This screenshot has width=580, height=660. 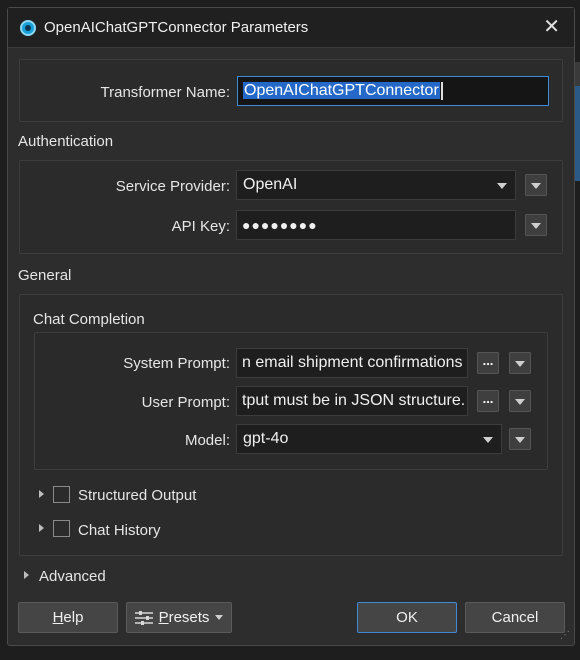 What do you see at coordinates (26, 575) in the screenshot?
I see `advanced-expand-icon` at bounding box center [26, 575].